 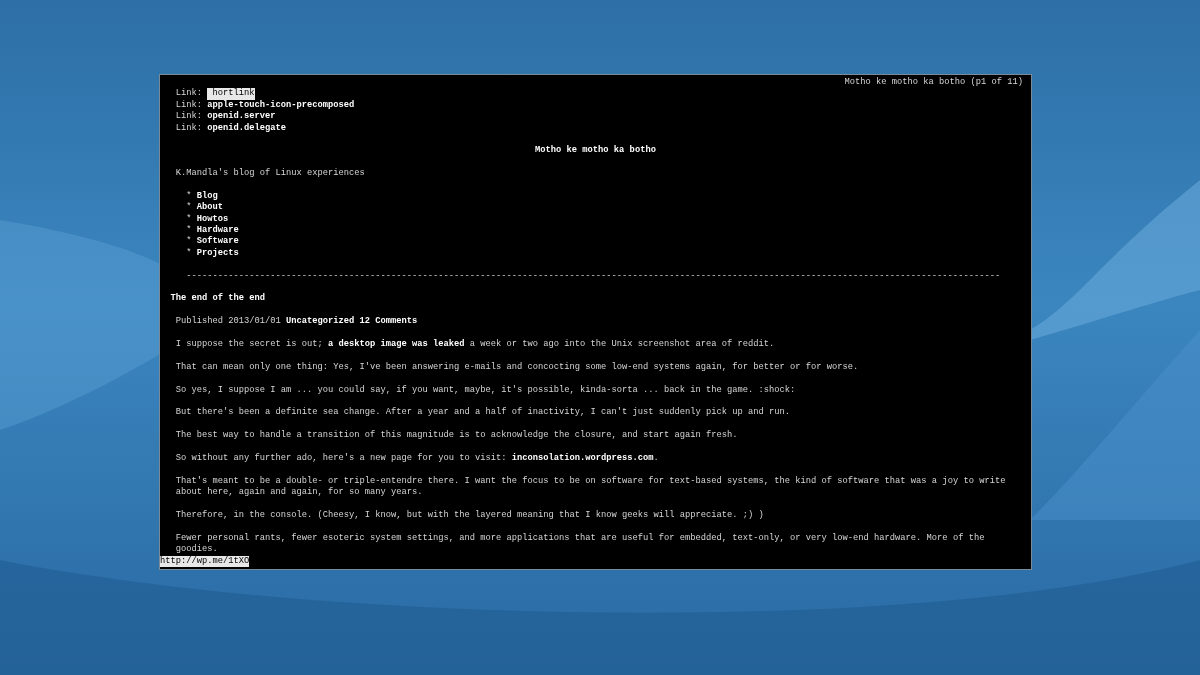 I want to click on link: Uncategorized, so click(x=320, y=321).